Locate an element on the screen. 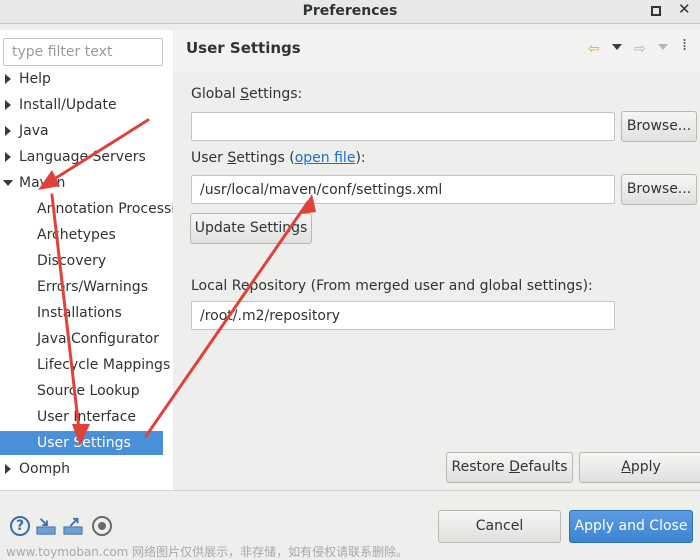  back-dropdown-icon is located at coordinates (617, 47).